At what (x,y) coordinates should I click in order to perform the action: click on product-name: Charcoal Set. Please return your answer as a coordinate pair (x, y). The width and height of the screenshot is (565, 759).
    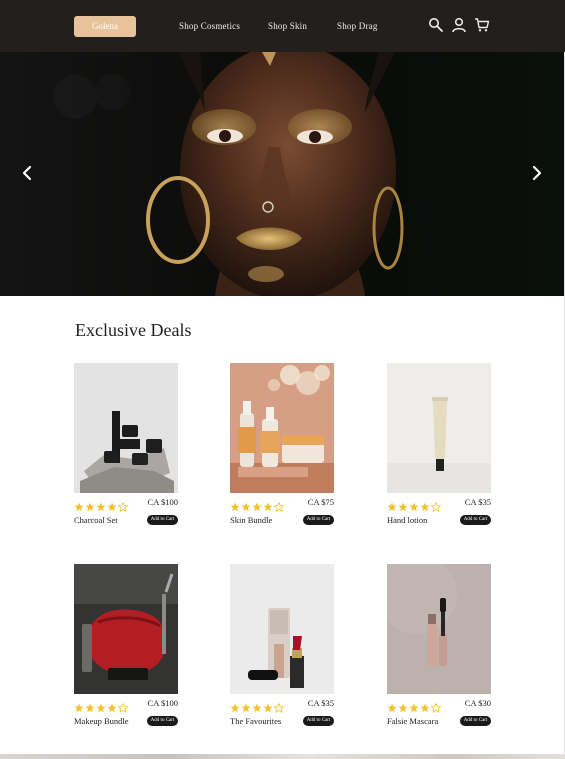
    Looking at the image, I should click on (96, 520).